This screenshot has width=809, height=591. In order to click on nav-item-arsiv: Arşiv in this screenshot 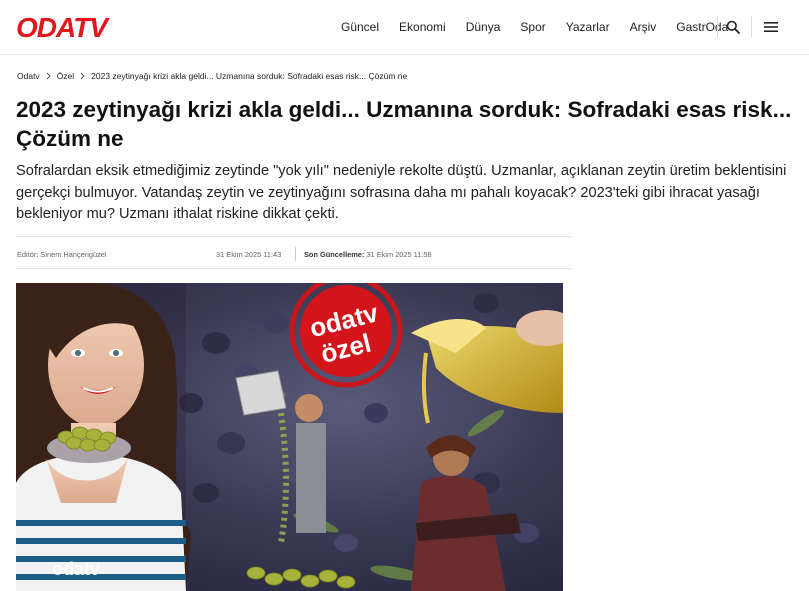, I will do `click(643, 27)`.